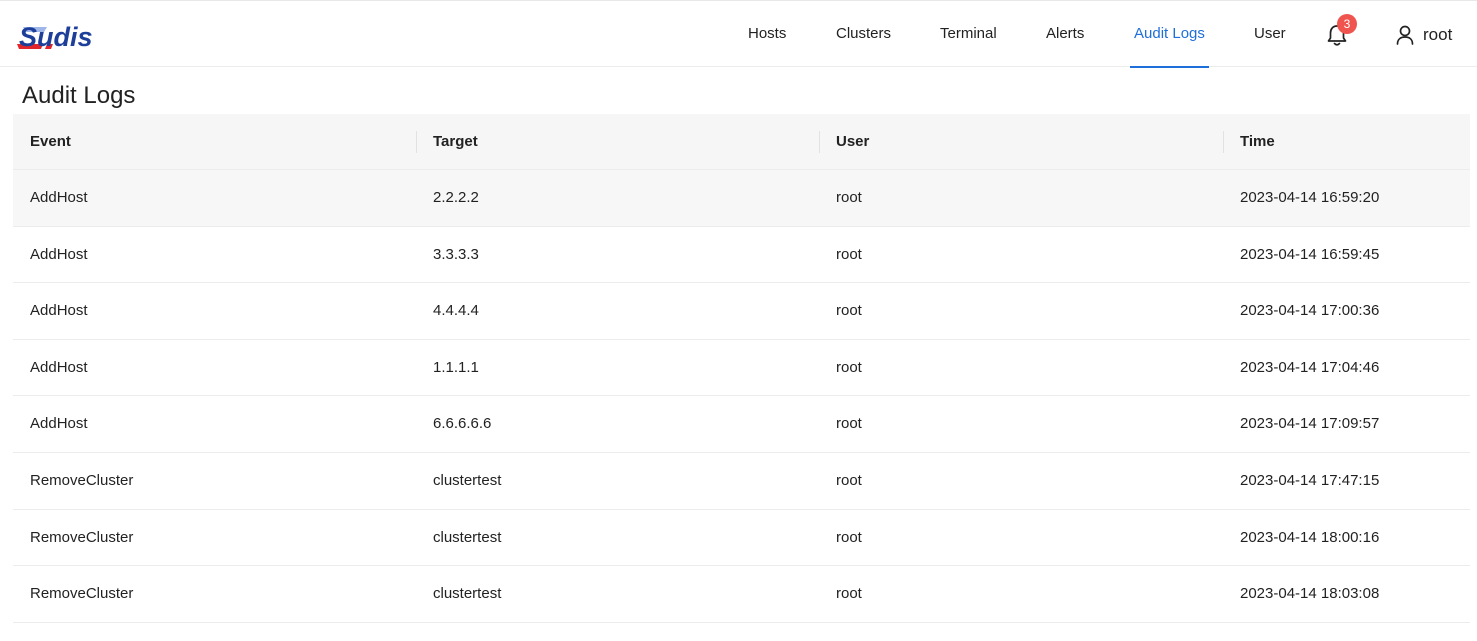 Image resolution: width=1477 pixels, height=641 pixels. Describe the element at coordinates (617, 142) in the screenshot. I see `column-header-target: Target` at that location.